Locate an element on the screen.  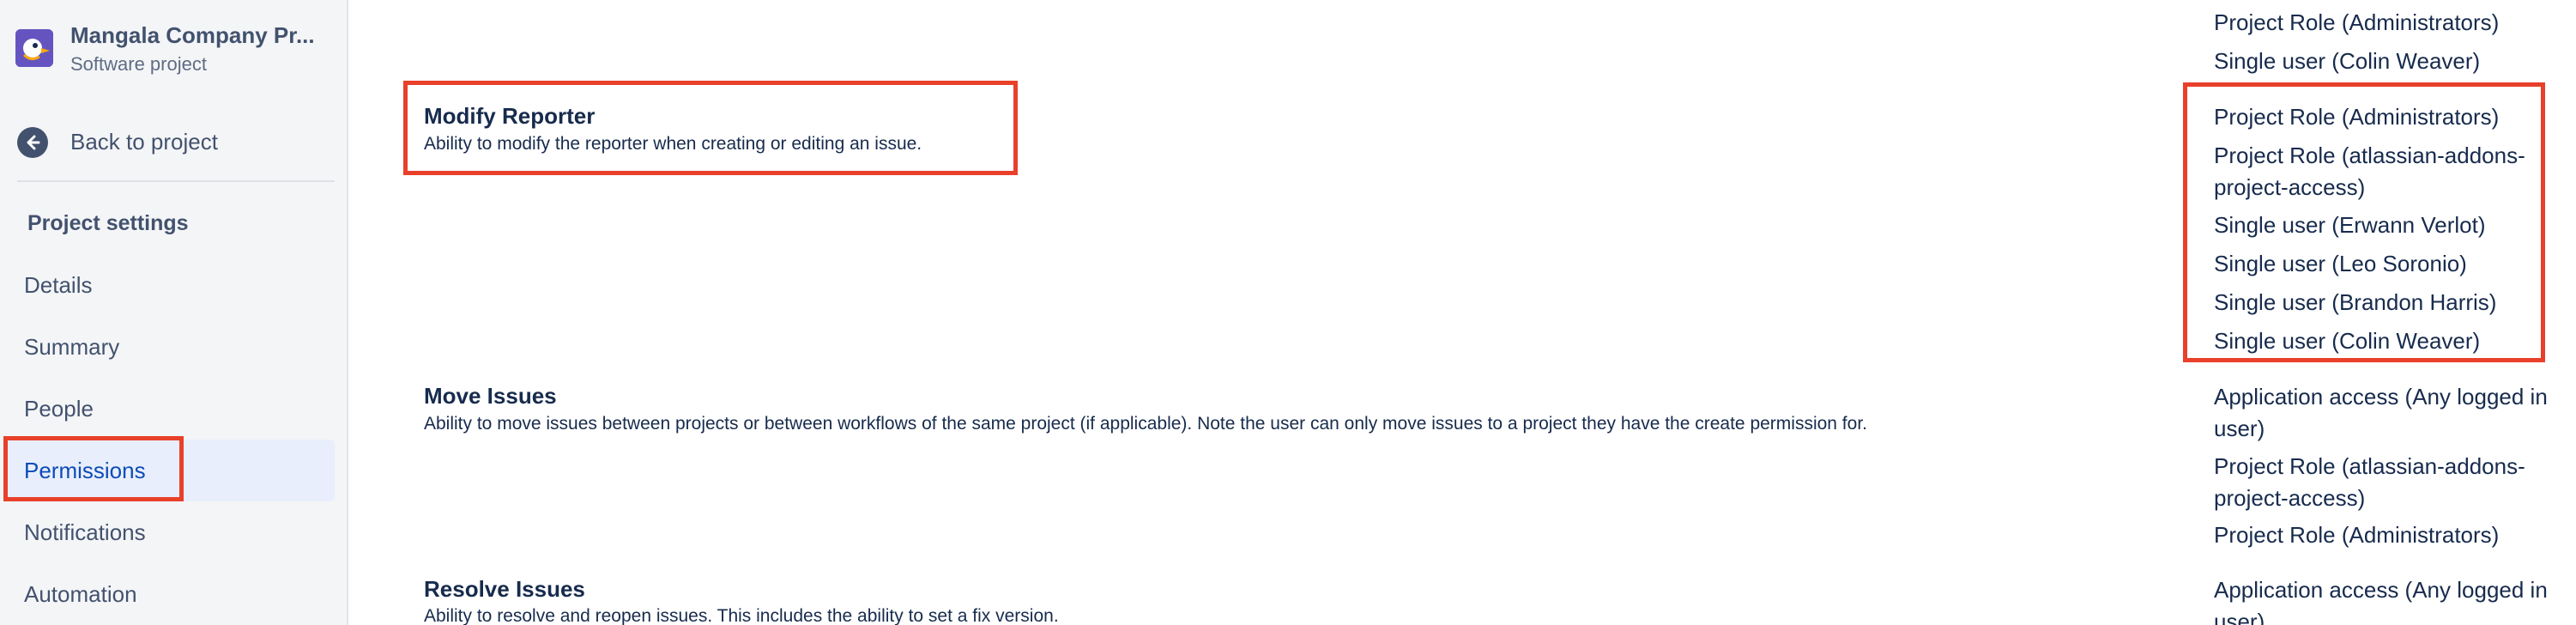
grant-item: Single user (Erwann Verlot) is located at coordinates (2350, 225).